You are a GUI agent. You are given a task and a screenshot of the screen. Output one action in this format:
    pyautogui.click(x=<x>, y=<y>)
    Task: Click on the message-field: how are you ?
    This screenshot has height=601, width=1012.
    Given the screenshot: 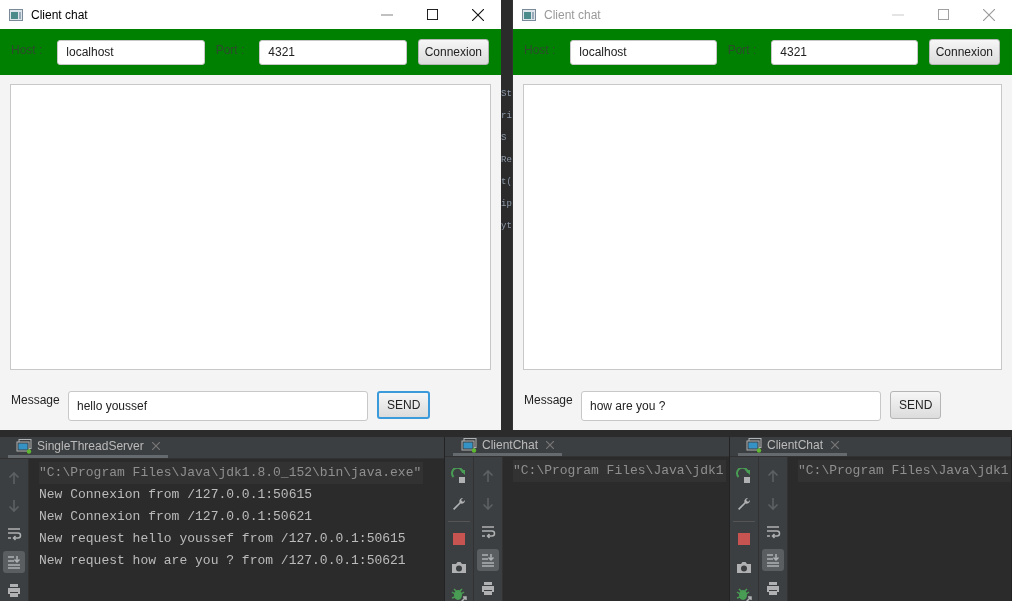 What is the action you would take?
    pyautogui.click(x=731, y=406)
    